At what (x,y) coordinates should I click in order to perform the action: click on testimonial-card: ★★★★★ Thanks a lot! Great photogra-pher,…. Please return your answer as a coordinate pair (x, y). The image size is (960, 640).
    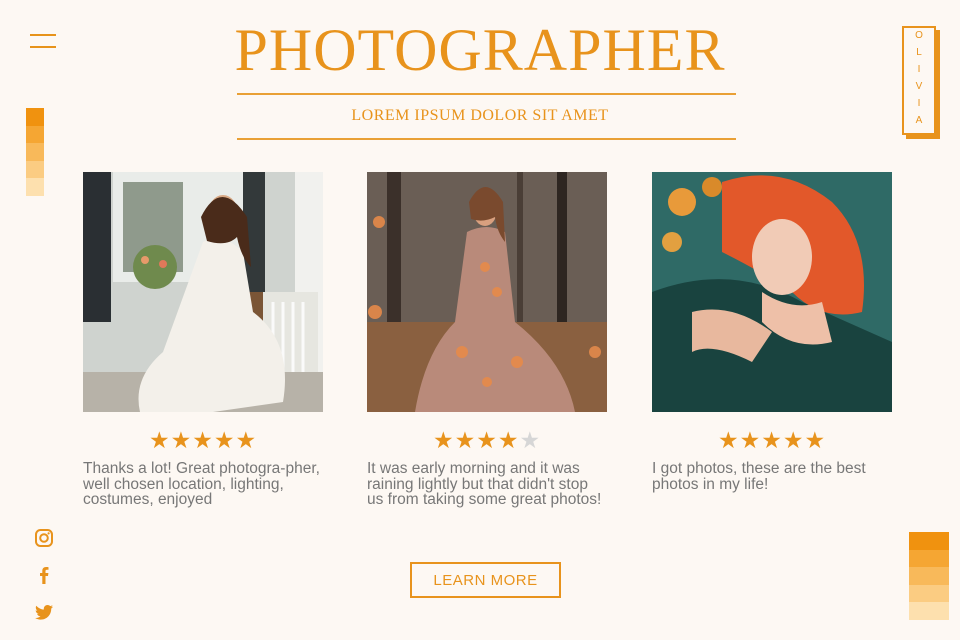
    Looking at the image, I should click on (203, 340).